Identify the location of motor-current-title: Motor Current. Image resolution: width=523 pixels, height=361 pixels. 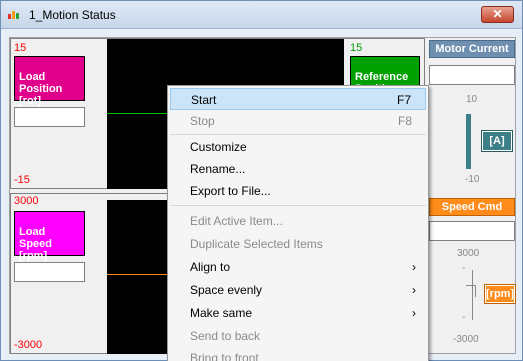
(472, 49).